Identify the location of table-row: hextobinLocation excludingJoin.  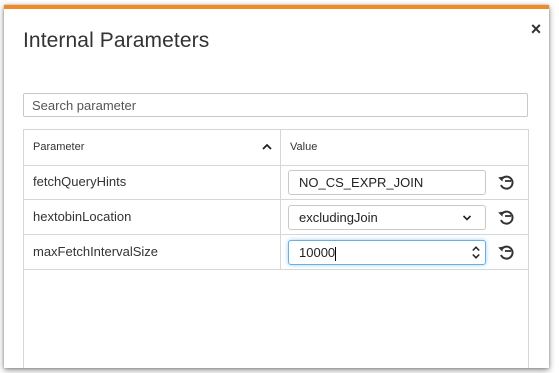
(276, 217).